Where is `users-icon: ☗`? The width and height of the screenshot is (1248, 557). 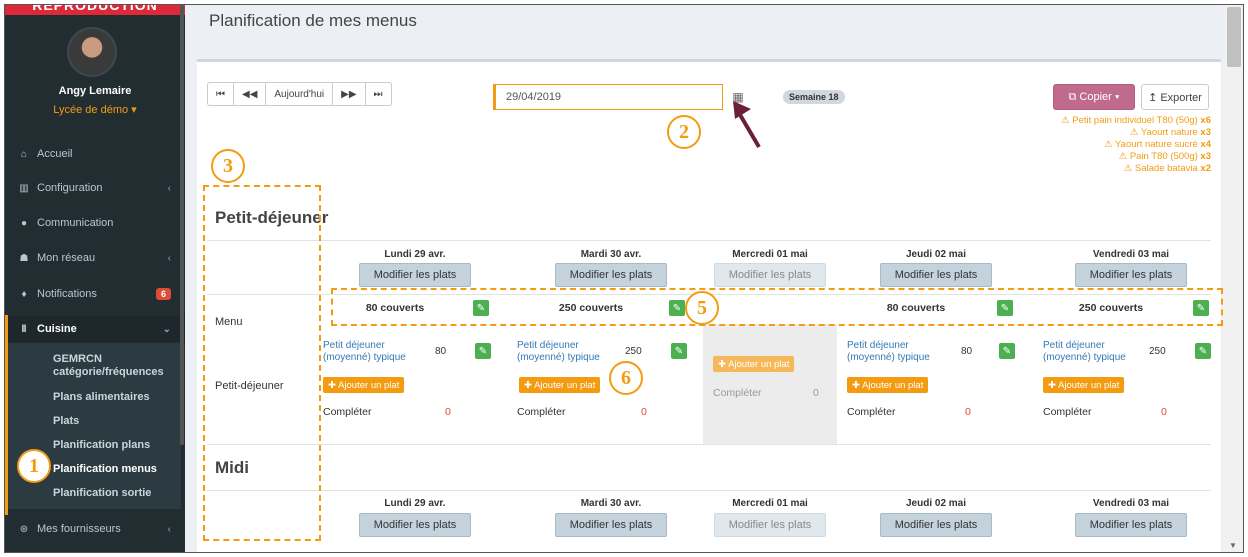
users-icon: ☗ is located at coordinates (24, 258).